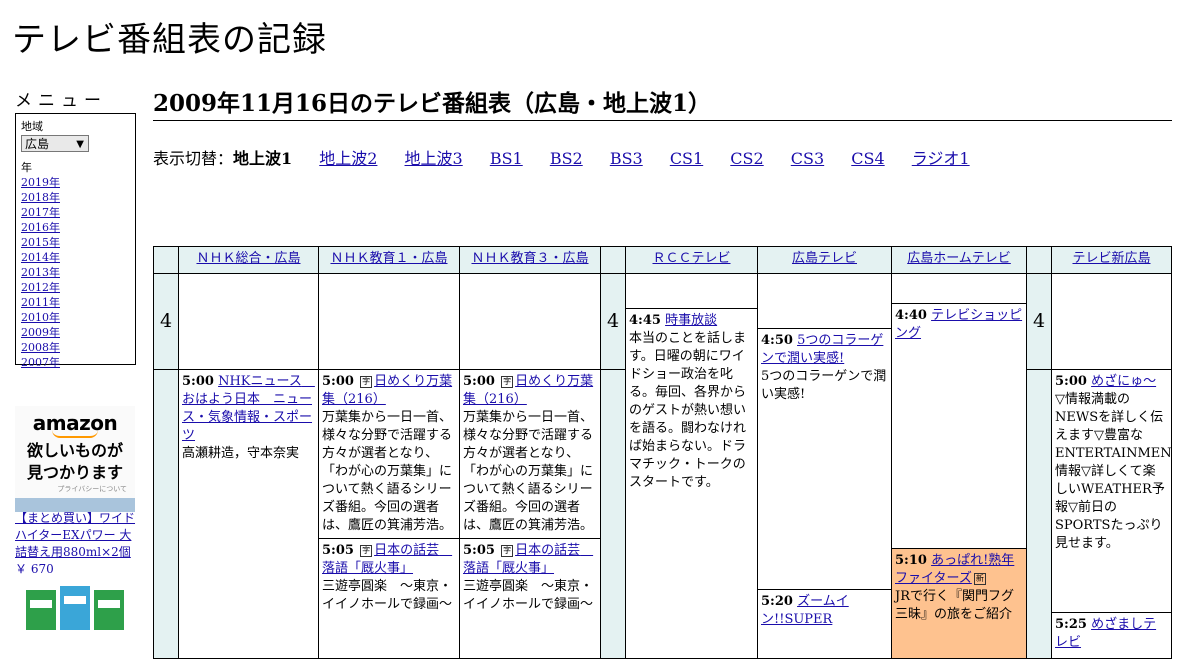 Image resolution: width=1200 pixels, height=659 pixels. Describe the element at coordinates (55, 143) in the screenshot. I see `region-select: 広島 ▼` at that location.